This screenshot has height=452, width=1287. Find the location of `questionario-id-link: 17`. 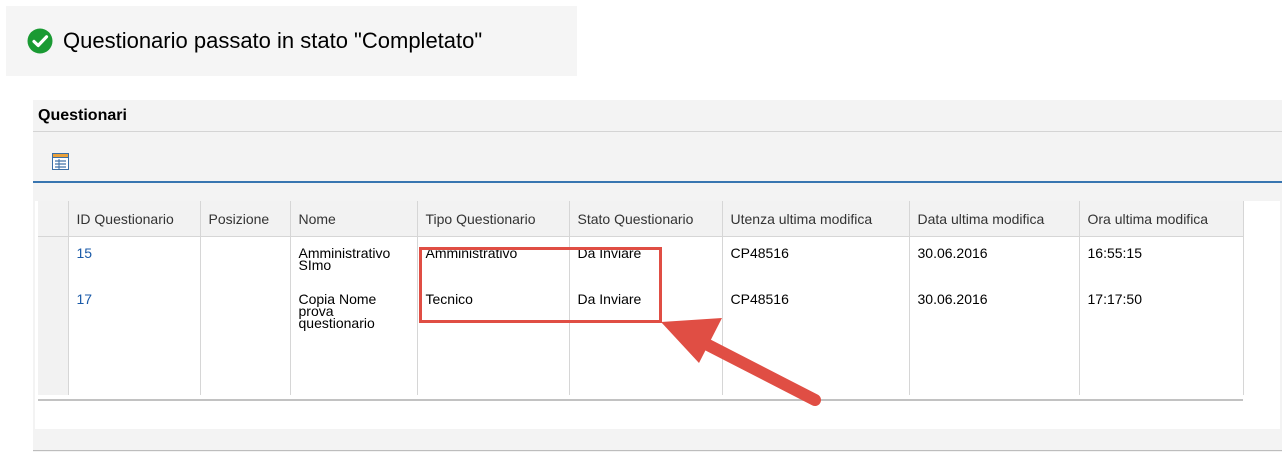

questionario-id-link: 17 is located at coordinates (134, 310).